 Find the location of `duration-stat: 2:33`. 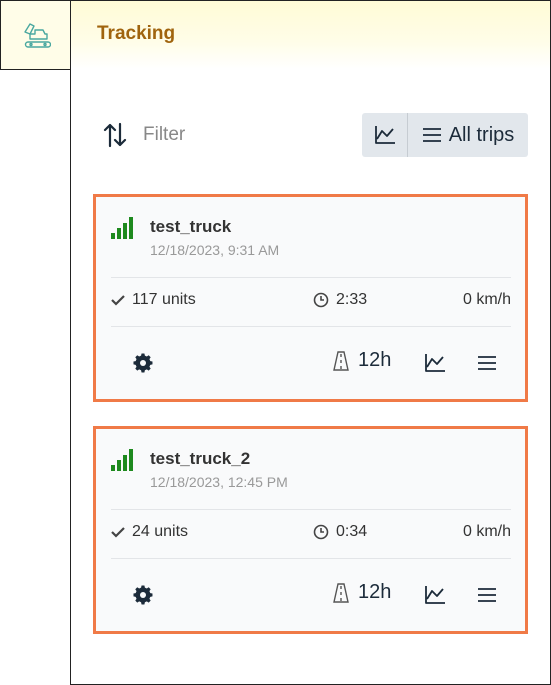

duration-stat: 2:33 is located at coordinates (340, 300).